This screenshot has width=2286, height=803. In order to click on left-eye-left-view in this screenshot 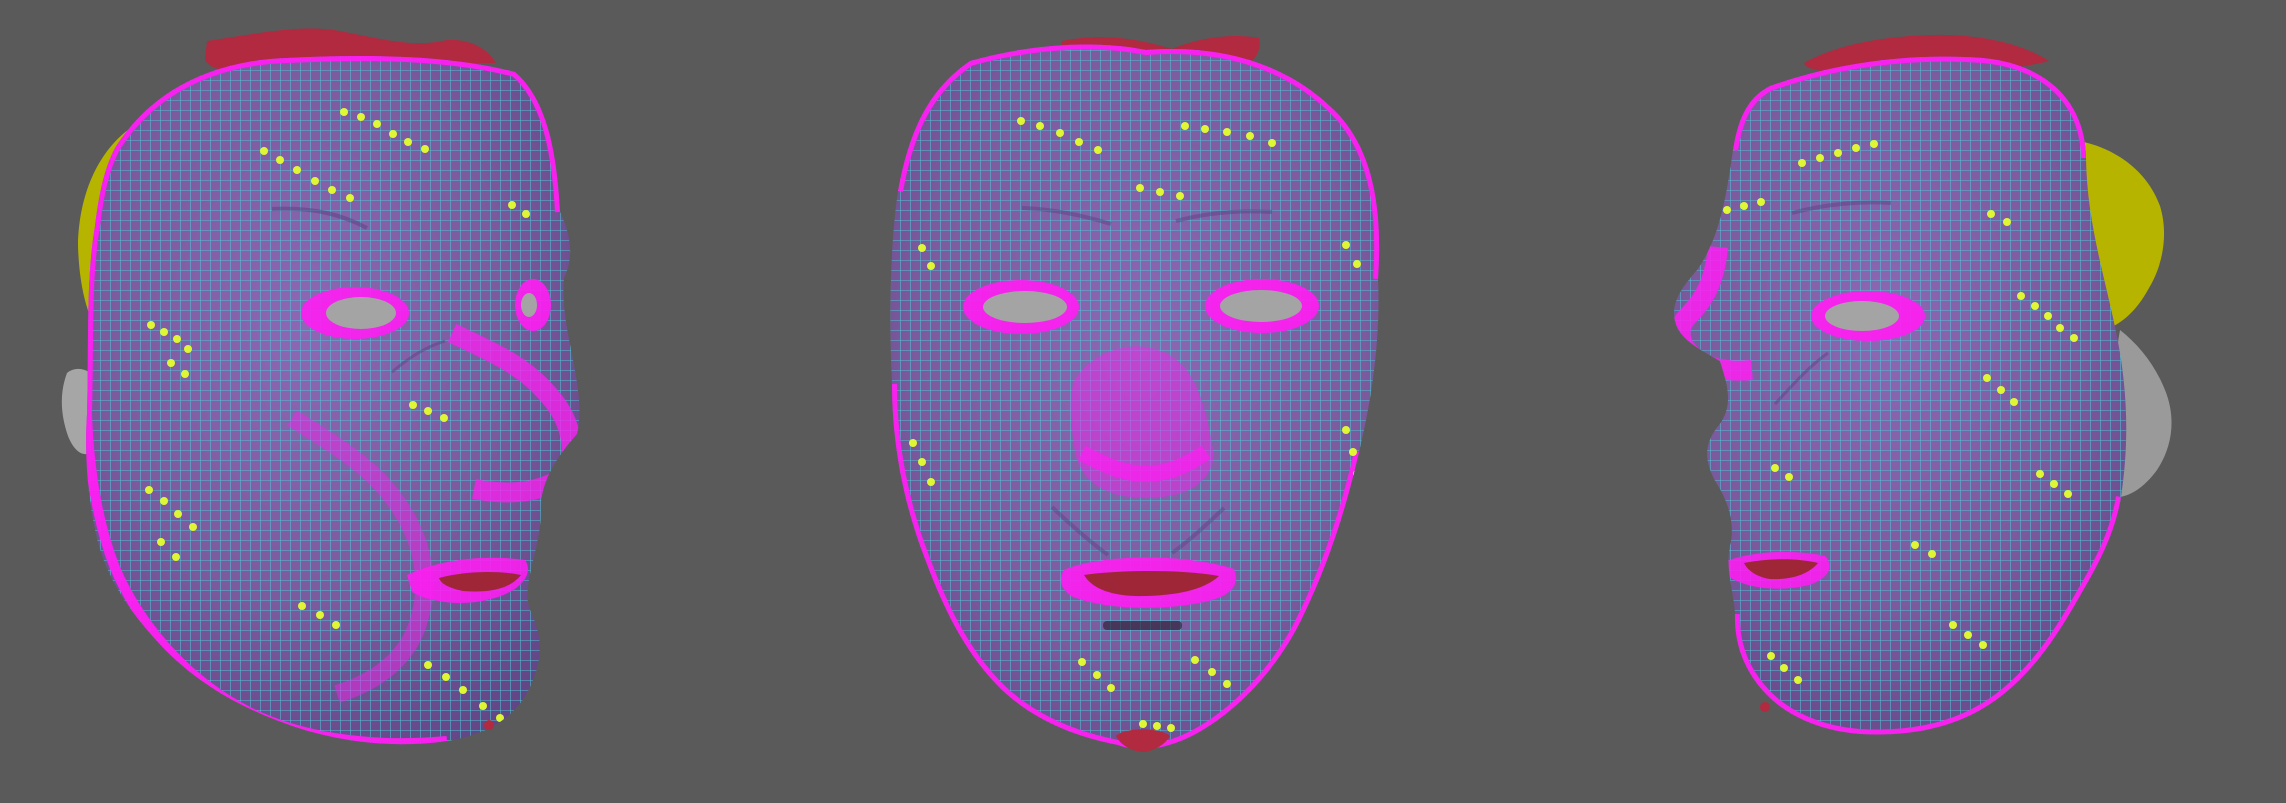, I will do `click(361, 313)`.